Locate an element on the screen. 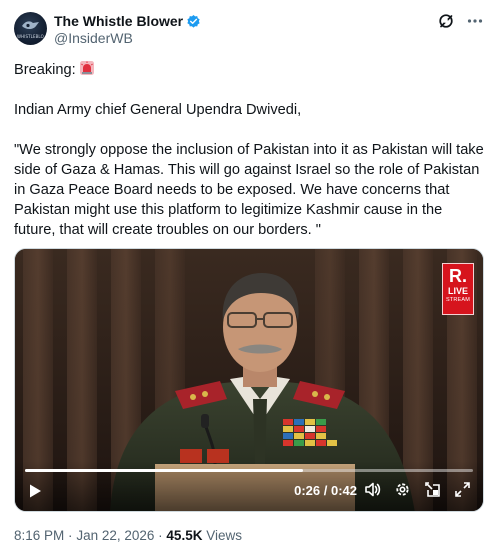 The width and height of the screenshot is (498, 556). logo-live-text: LIVE is located at coordinates (457, 291).